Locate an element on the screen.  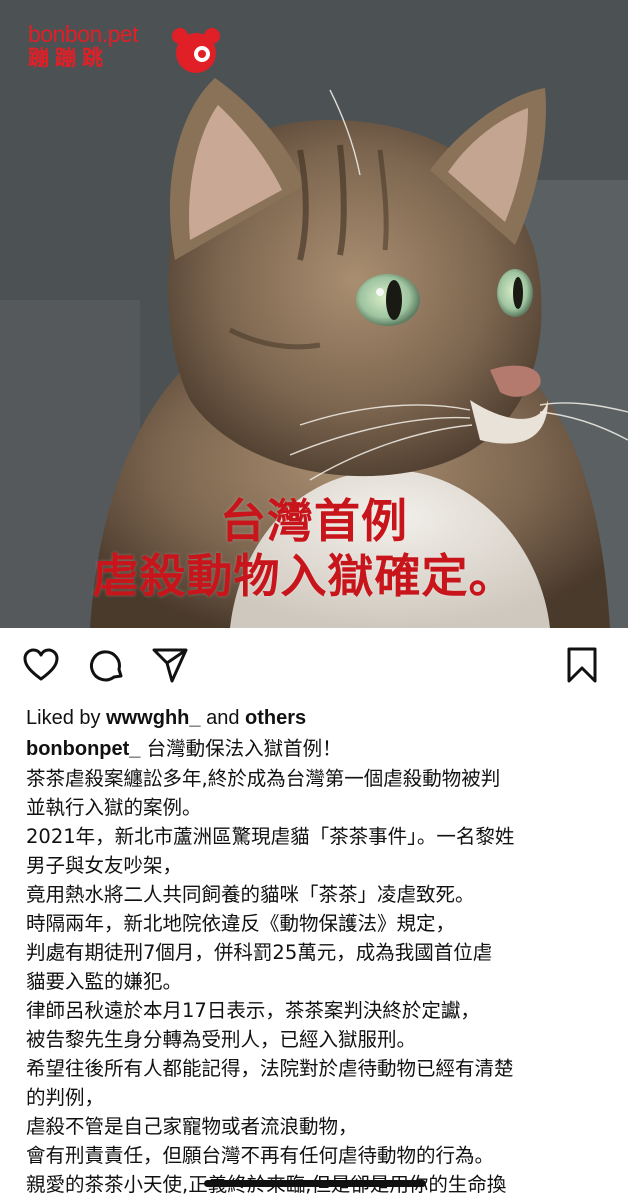
send-icon is located at coordinates (170, 665).